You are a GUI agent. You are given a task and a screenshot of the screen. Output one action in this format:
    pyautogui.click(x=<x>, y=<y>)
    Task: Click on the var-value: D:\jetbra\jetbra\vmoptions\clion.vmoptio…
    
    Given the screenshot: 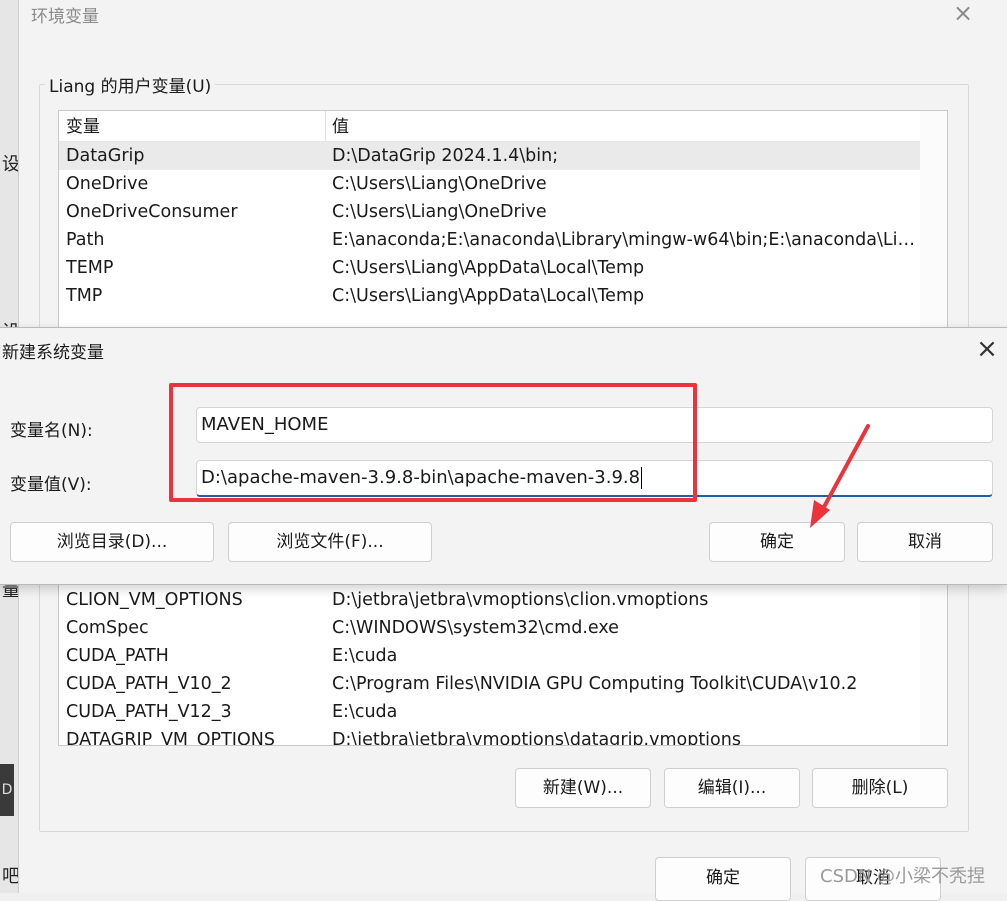 What is the action you would take?
    pyautogui.click(x=520, y=600)
    